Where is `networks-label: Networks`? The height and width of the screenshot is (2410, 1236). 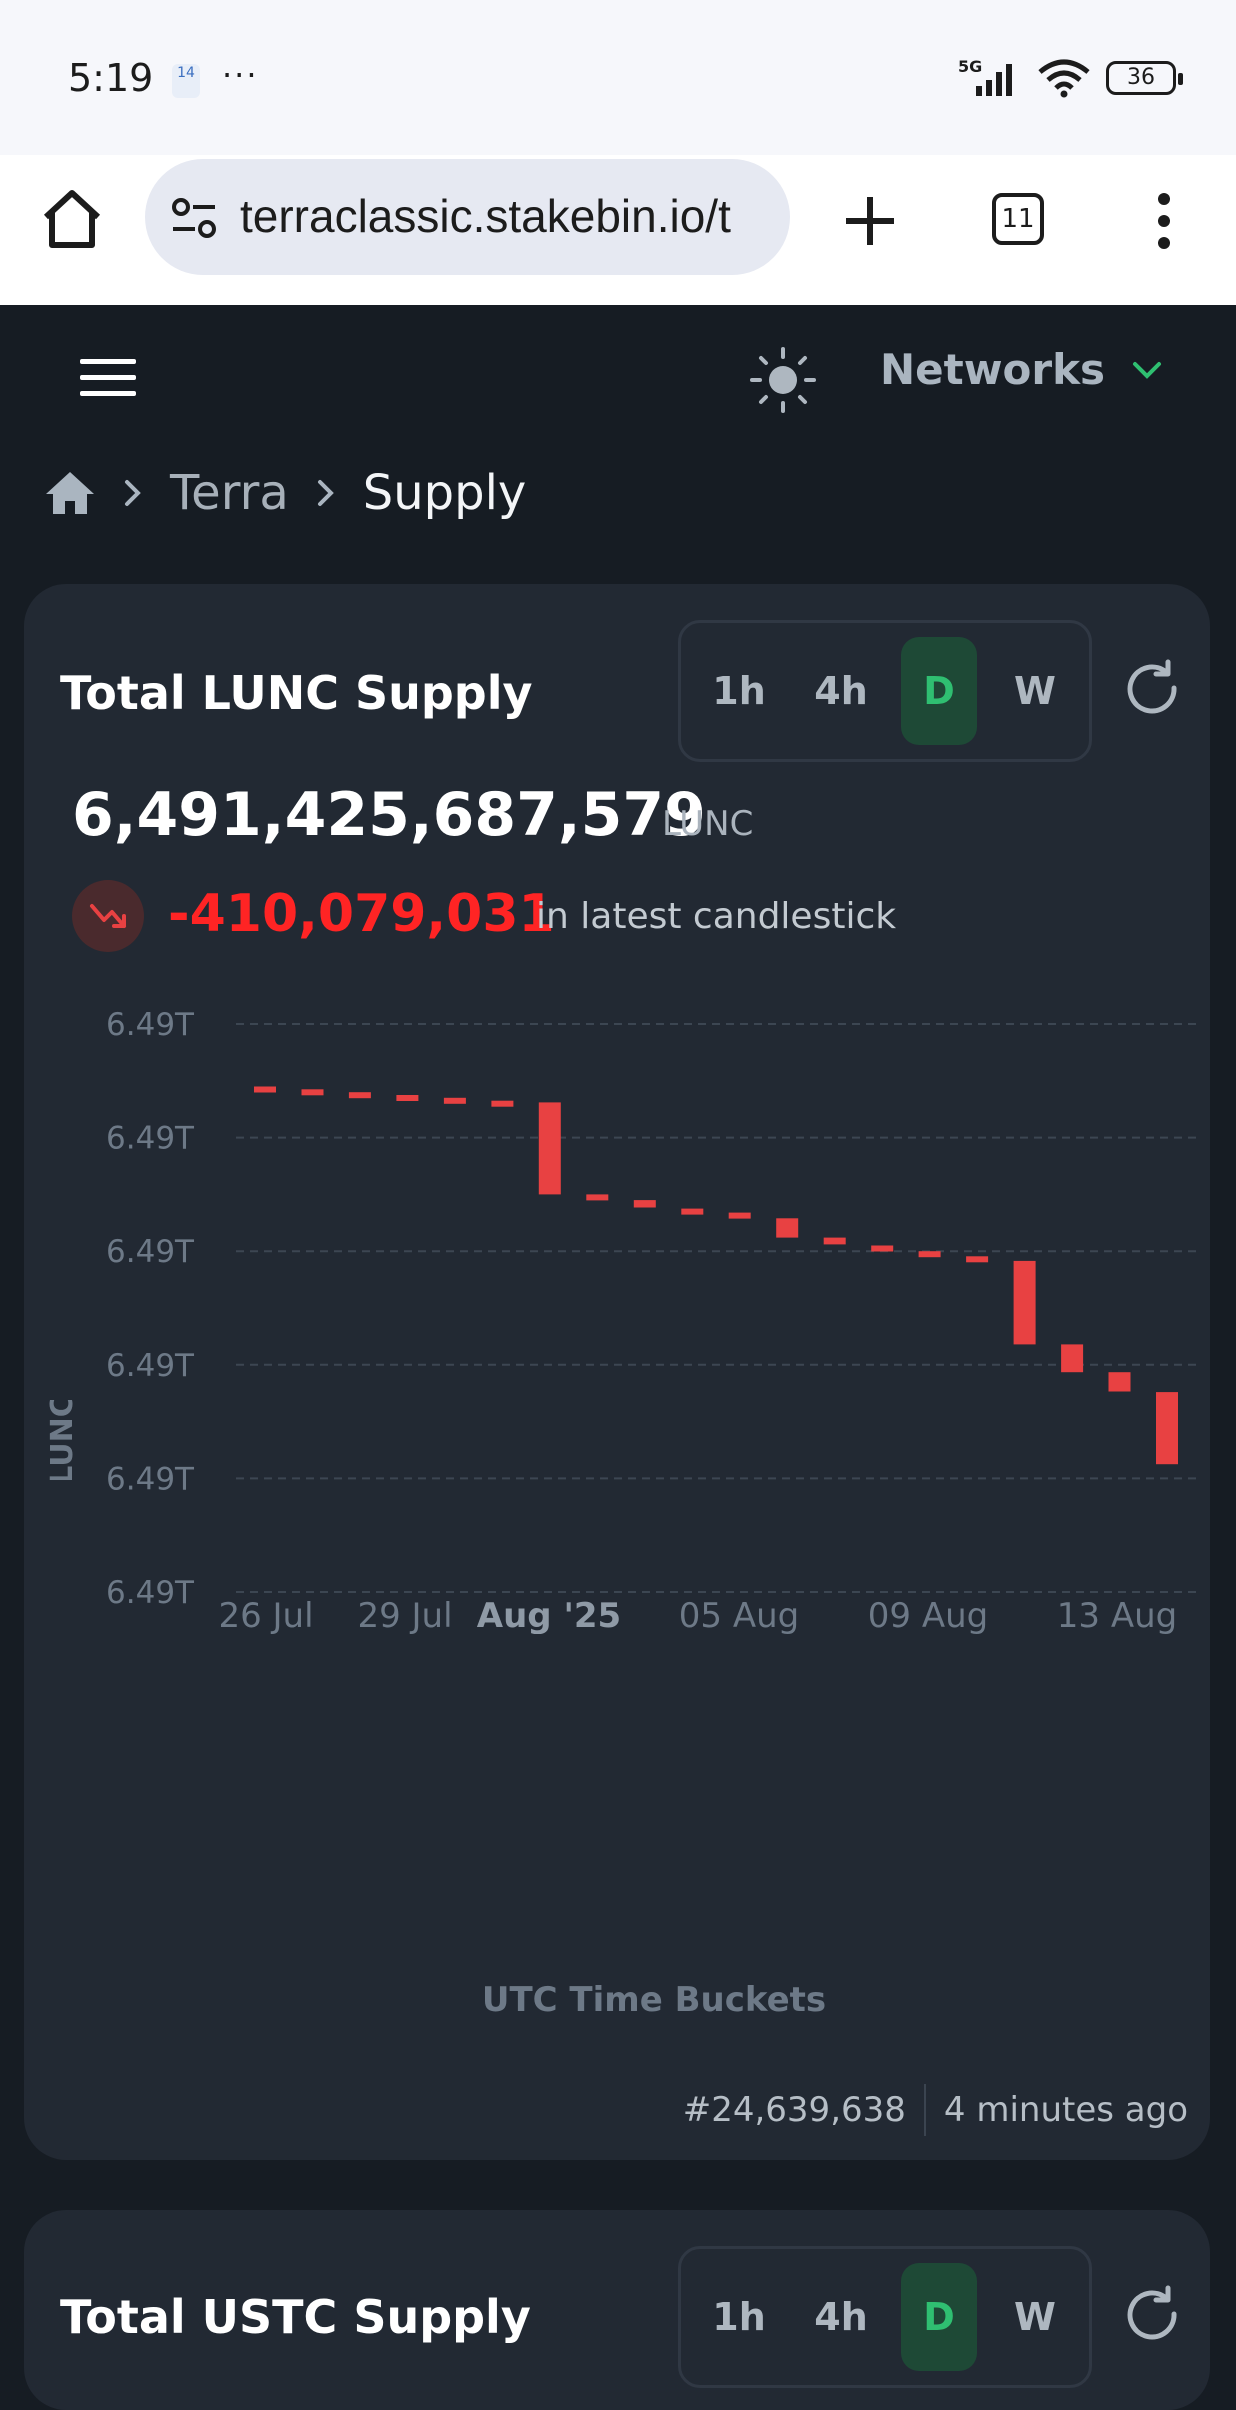 networks-label: Networks is located at coordinates (993, 369).